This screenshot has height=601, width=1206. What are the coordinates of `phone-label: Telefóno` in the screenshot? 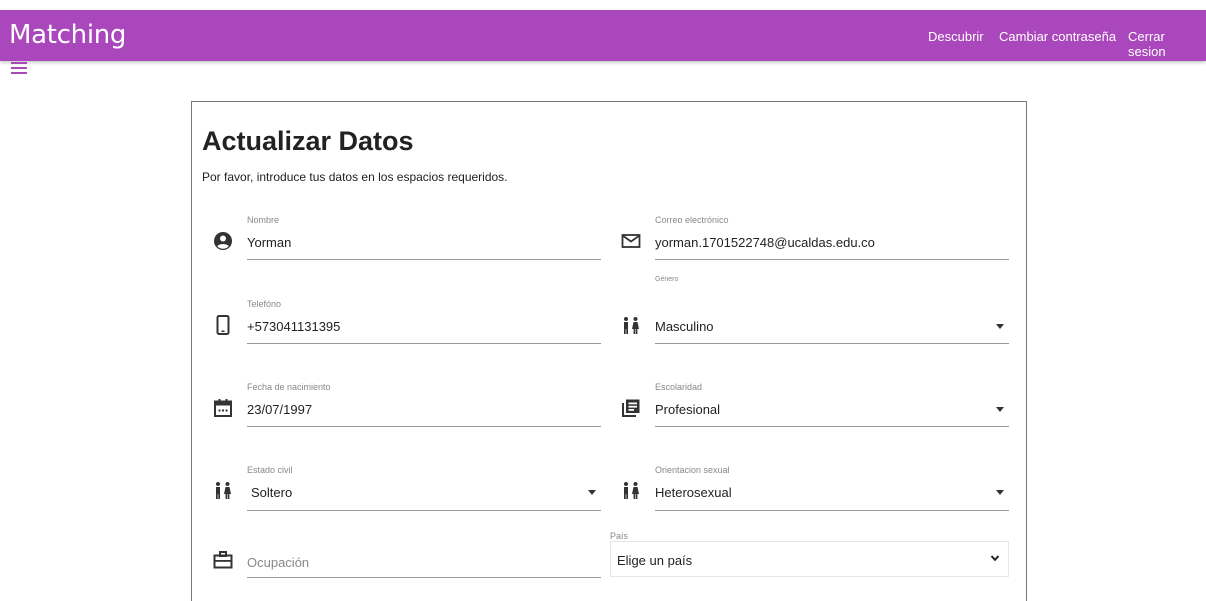 It's located at (264, 304).